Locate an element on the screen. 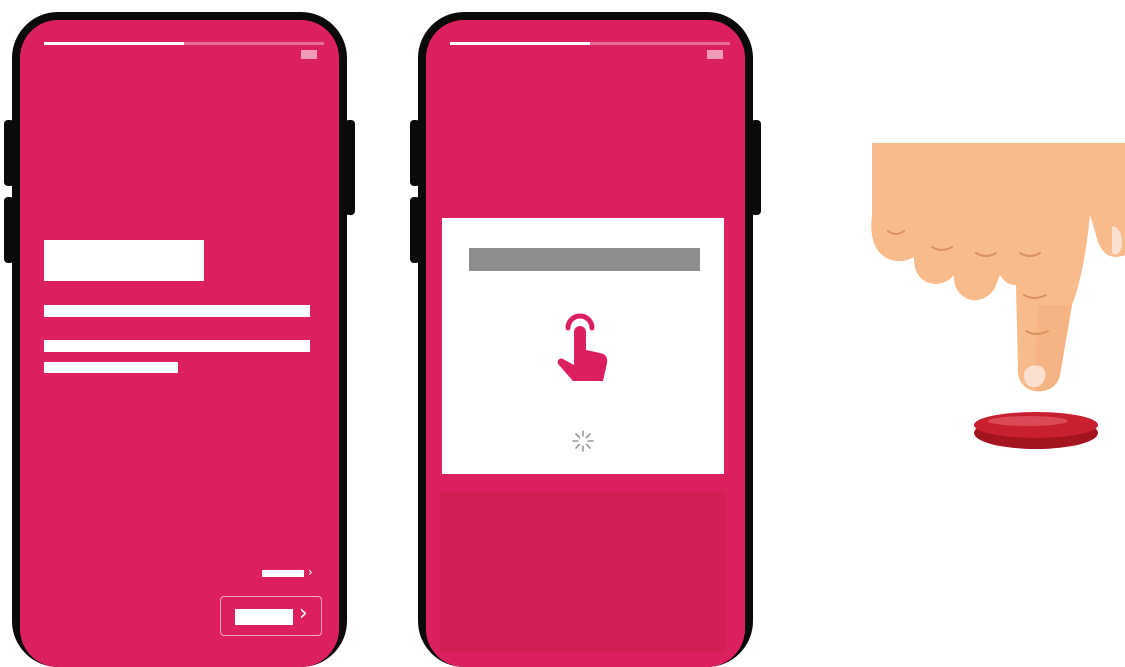 The height and width of the screenshot is (667, 1125). next-button: › is located at coordinates (271, 616).